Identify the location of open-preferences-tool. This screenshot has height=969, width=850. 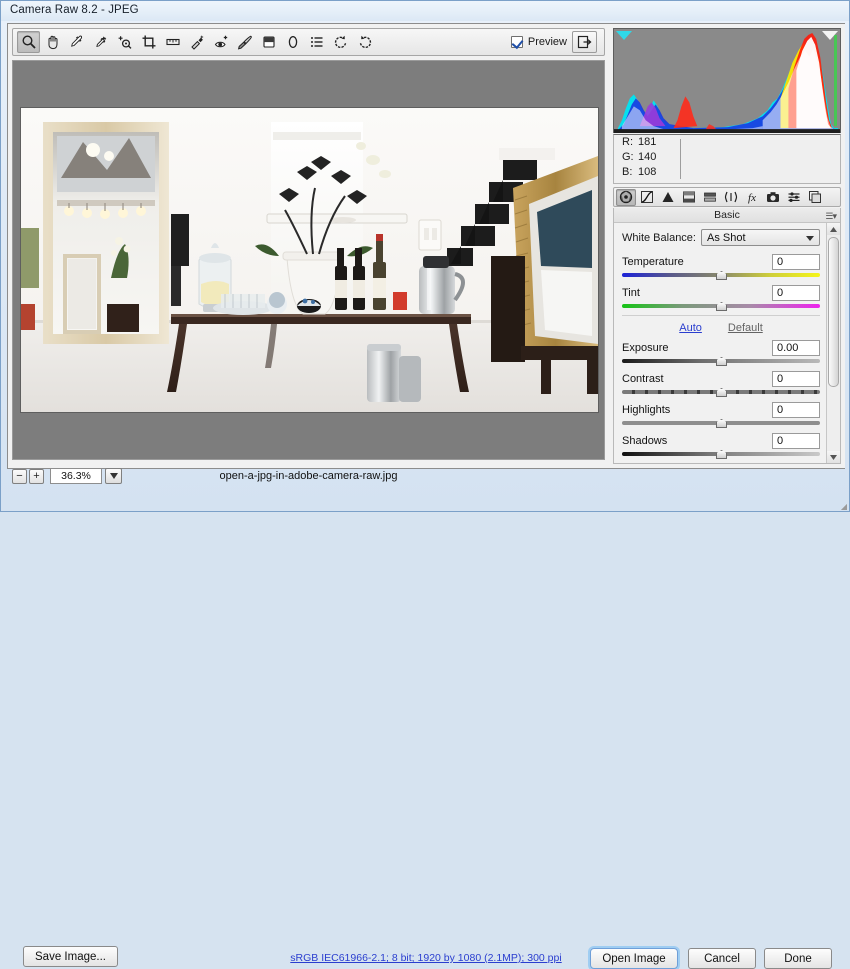
(316, 42).